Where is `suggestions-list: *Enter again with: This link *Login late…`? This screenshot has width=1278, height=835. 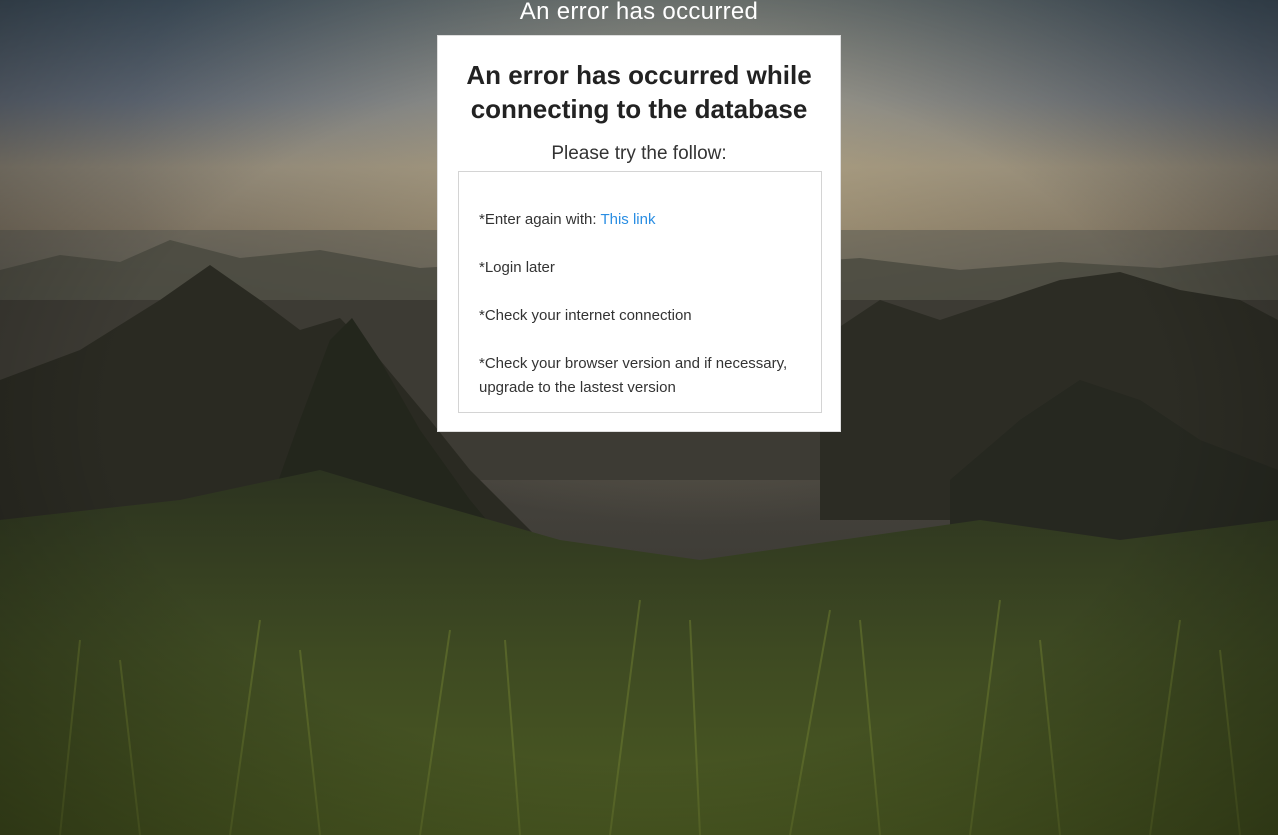 suggestions-list: *Enter again with: This link *Login late… is located at coordinates (640, 292).